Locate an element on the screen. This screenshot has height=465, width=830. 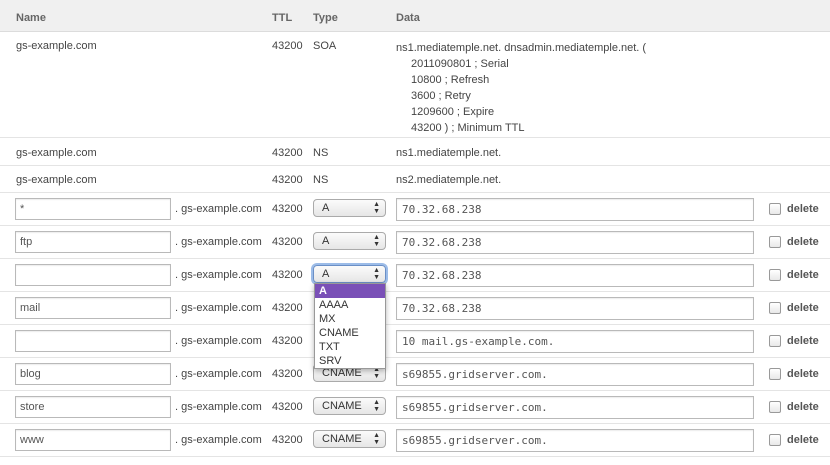
record-data: ns2.mediatemple.net. is located at coordinates (449, 180).